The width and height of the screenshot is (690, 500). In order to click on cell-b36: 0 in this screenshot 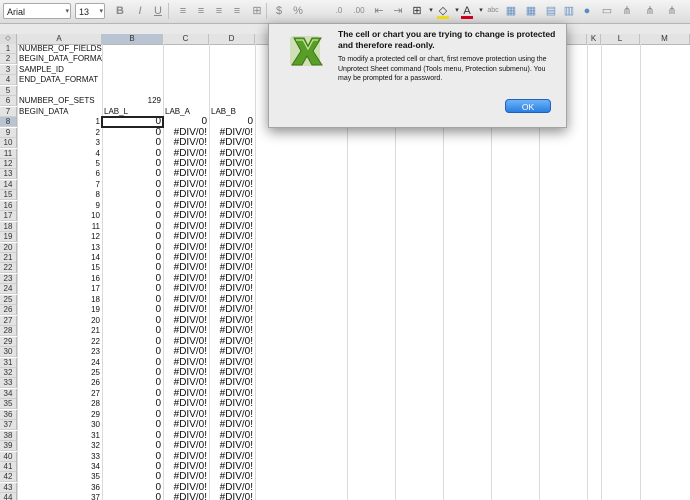, I will do `click(132, 415)`.